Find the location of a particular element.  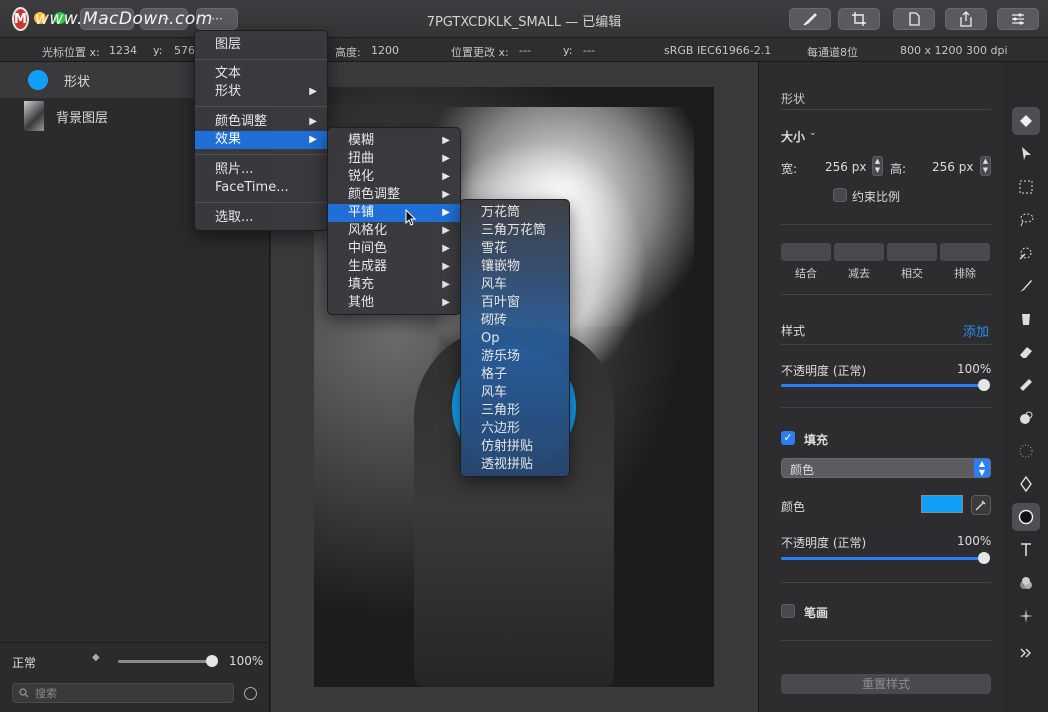

menu-item-fill: 填充 ▶ is located at coordinates (394, 285).